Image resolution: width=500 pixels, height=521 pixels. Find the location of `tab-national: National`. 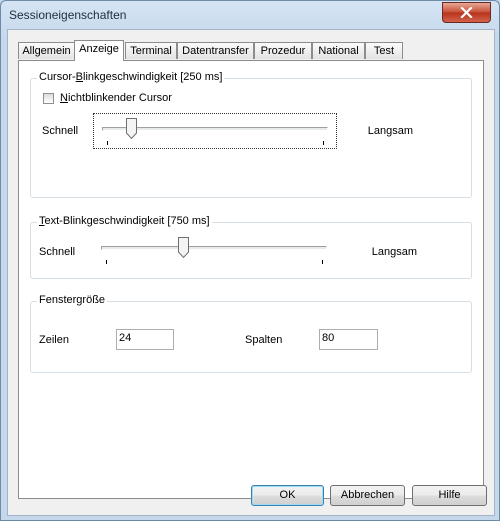

tab-national: National is located at coordinates (338, 50).